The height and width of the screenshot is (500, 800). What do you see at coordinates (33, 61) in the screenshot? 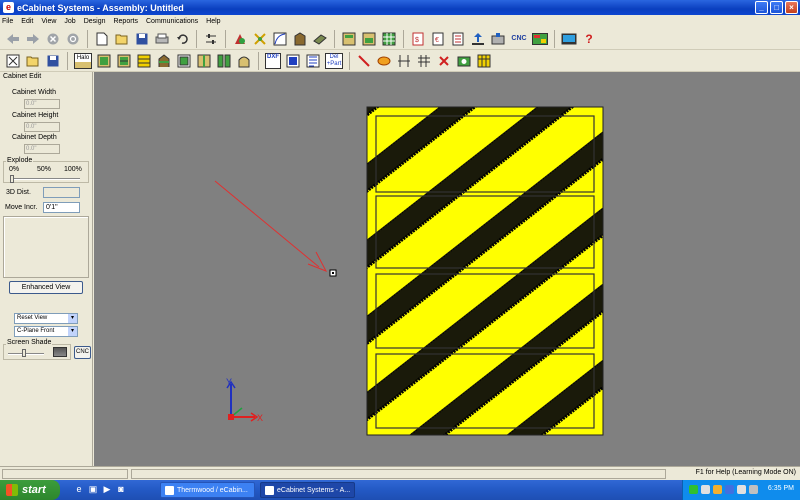
I see `open-assembly-button` at bounding box center [33, 61].